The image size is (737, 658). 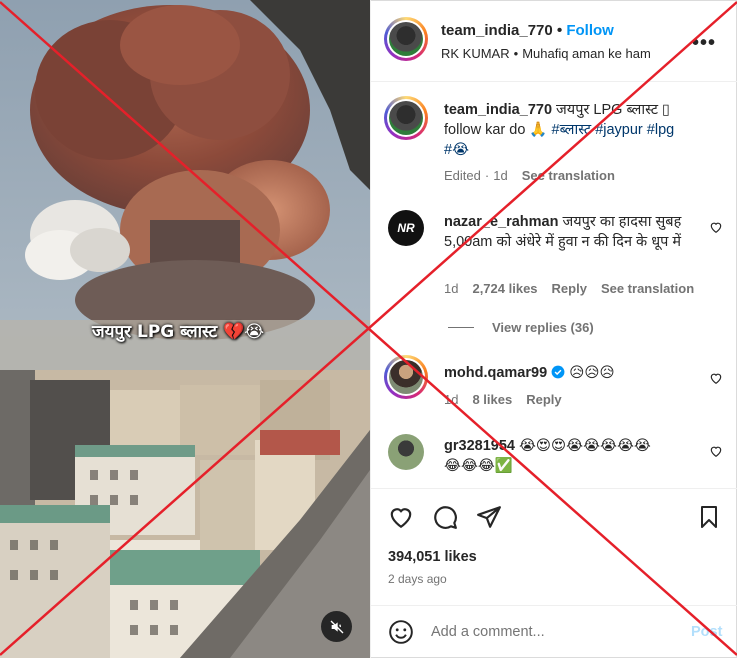 I want to click on share-paper-plane-icon, so click(x=489, y=517).